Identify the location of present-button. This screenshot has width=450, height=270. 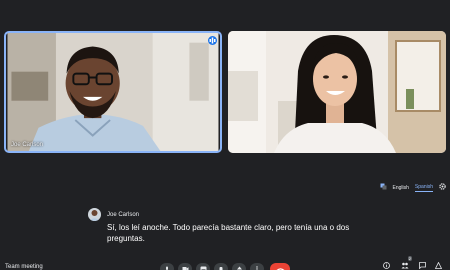
(239, 266).